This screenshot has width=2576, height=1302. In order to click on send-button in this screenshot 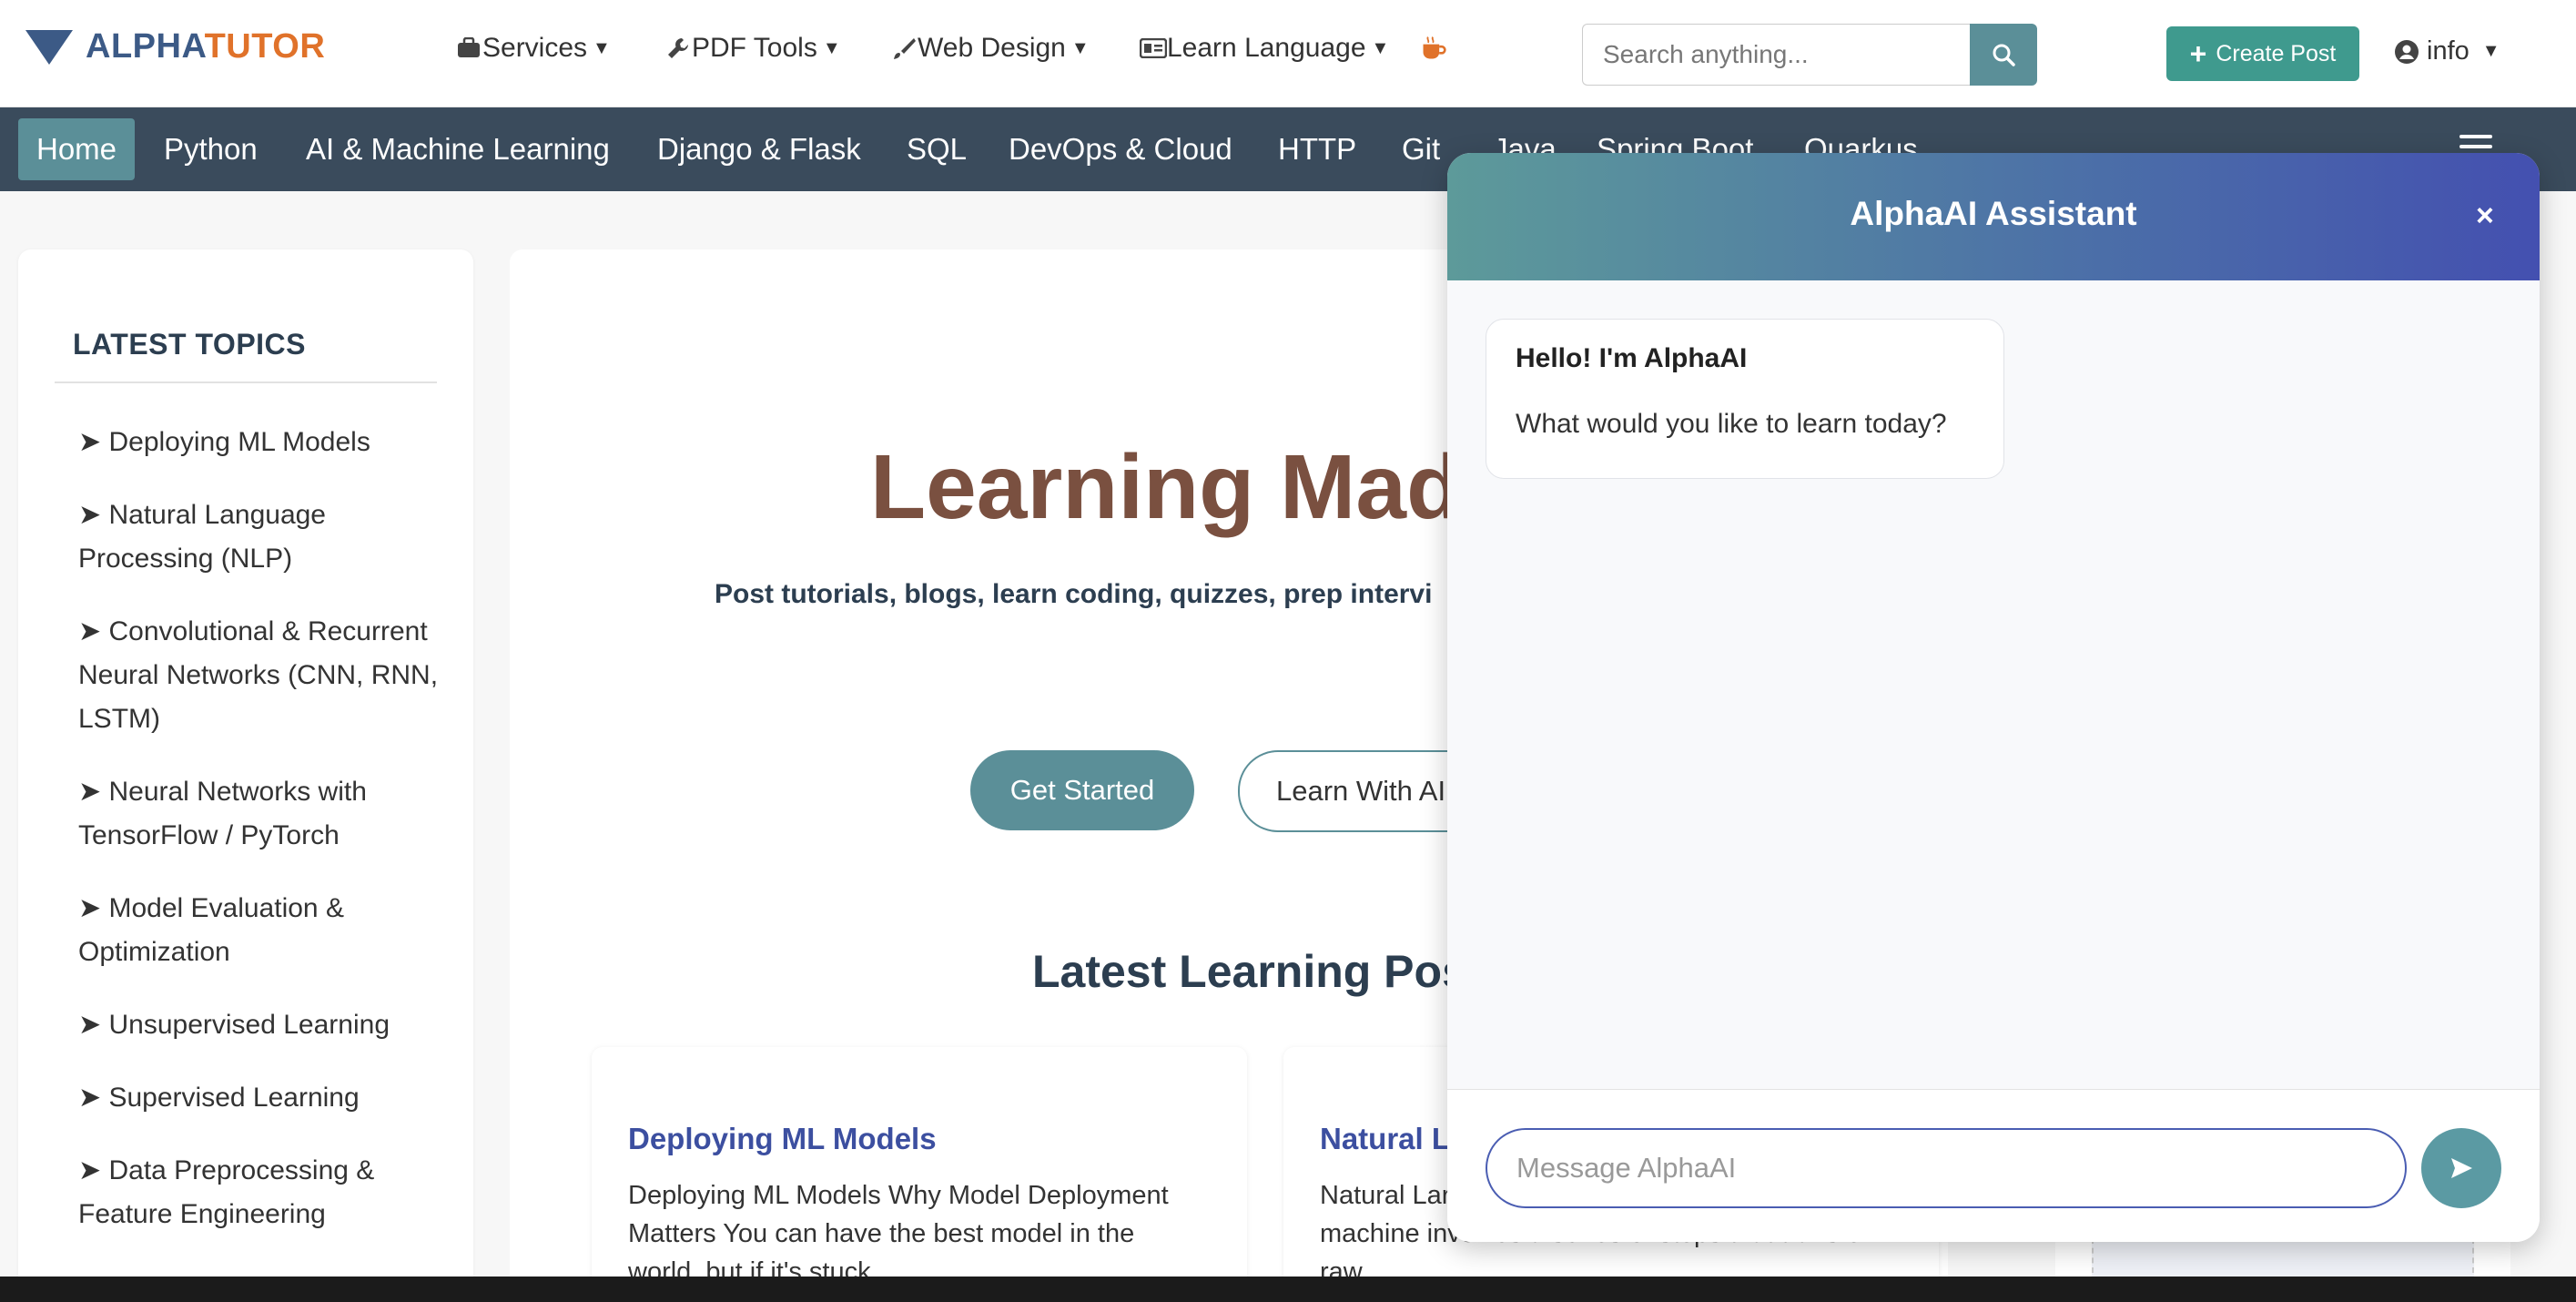, I will do `click(2461, 1168)`.